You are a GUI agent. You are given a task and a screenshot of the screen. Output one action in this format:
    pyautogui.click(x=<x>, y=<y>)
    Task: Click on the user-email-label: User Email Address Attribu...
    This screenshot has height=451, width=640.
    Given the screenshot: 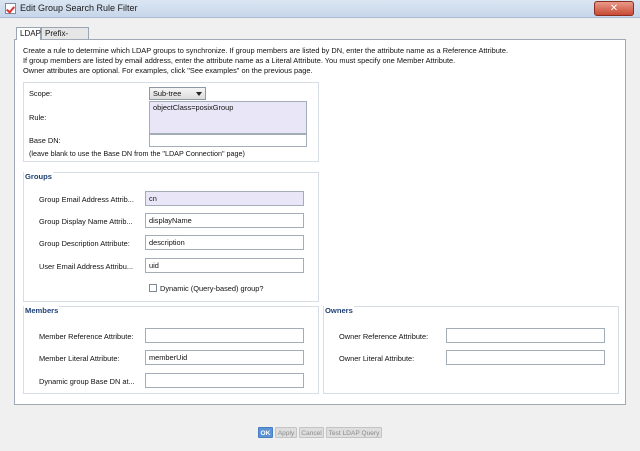 What is the action you would take?
    pyautogui.click(x=86, y=266)
    